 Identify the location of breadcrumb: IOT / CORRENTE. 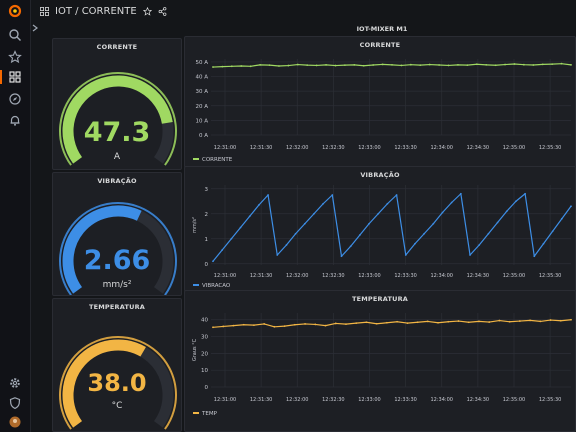
(96, 11).